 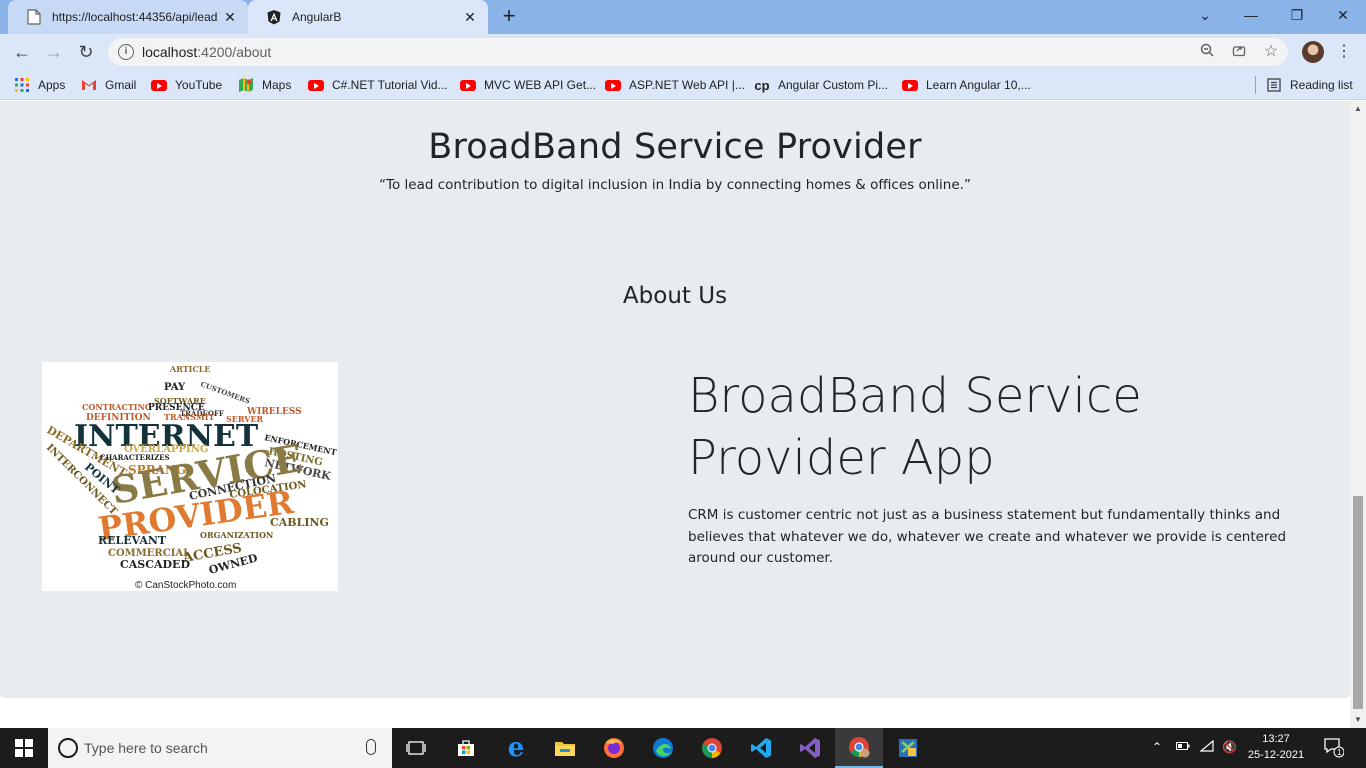 What do you see at coordinates (1157, 747) in the screenshot?
I see `show-hidden-icons-icon: ⌃` at bounding box center [1157, 747].